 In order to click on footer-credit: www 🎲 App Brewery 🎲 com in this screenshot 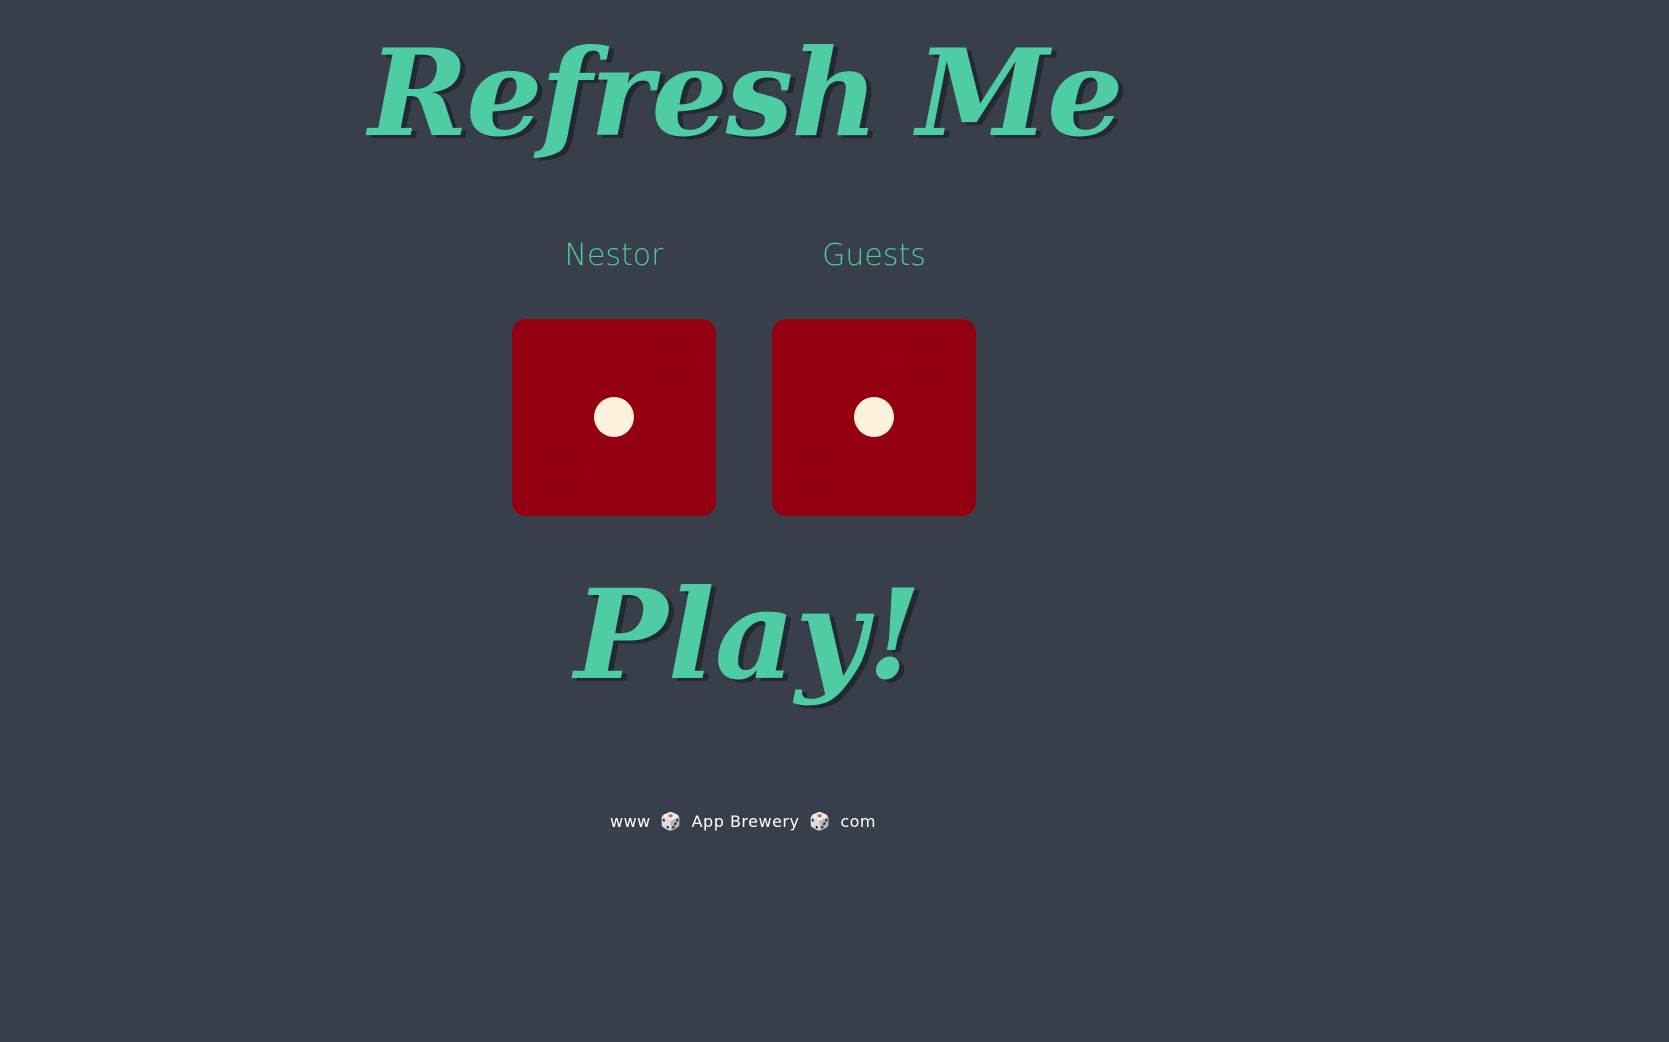, I will do `click(743, 822)`.